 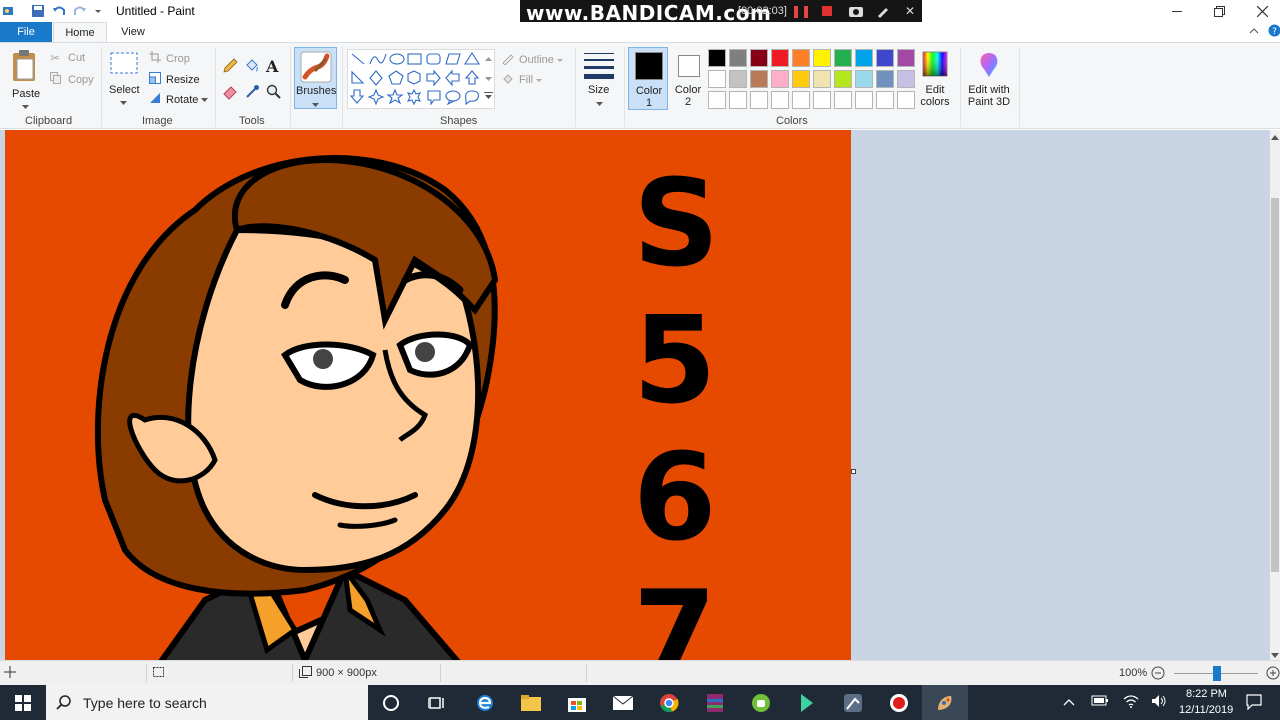 I want to click on pause-icon: ❚❚, so click(x=801, y=11).